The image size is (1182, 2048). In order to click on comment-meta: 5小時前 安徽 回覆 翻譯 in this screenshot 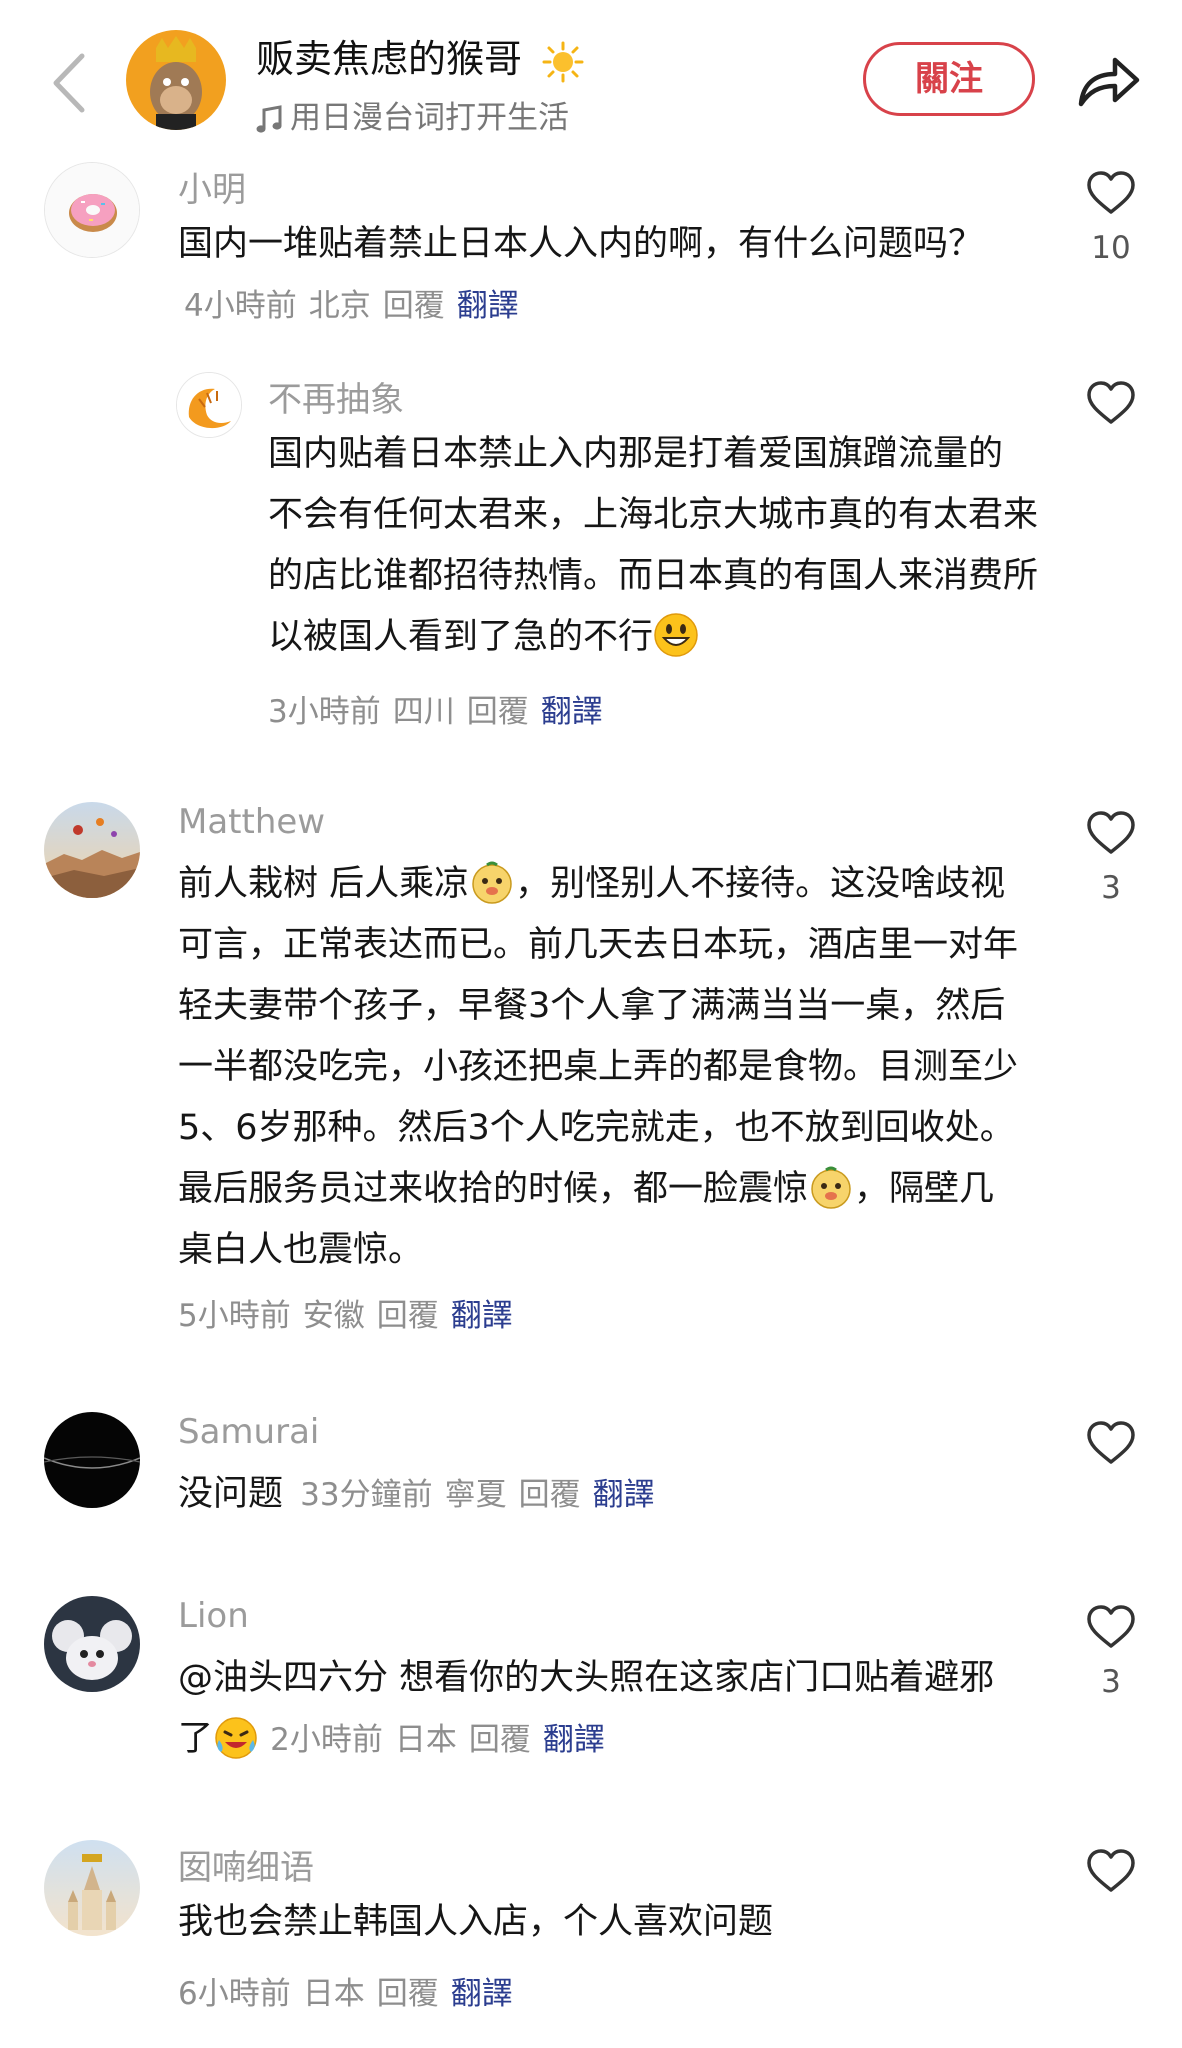, I will do `click(345, 1312)`.